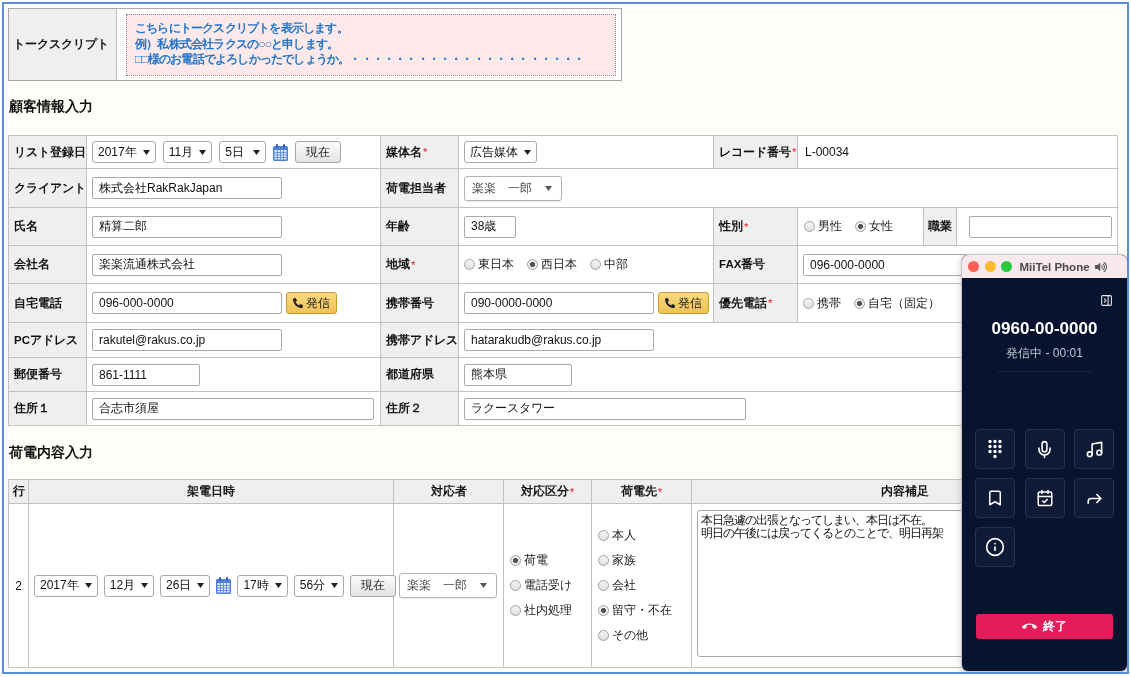 Image resolution: width=1131 pixels, height=677 pixels. Describe the element at coordinates (48, 303) in the screenshot. I see `field-label: 自宅電話` at that location.